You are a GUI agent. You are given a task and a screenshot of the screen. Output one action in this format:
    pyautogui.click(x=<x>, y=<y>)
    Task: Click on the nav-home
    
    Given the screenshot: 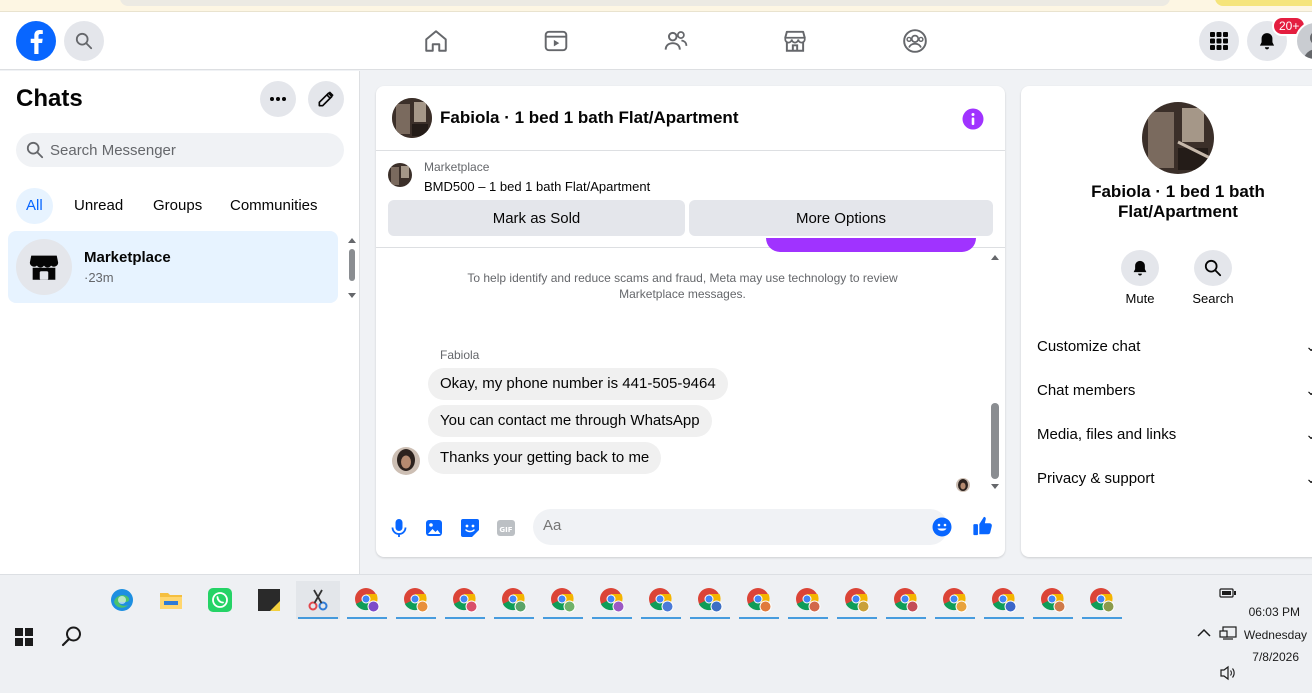 What is the action you would take?
    pyautogui.click(x=436, y=41)
    